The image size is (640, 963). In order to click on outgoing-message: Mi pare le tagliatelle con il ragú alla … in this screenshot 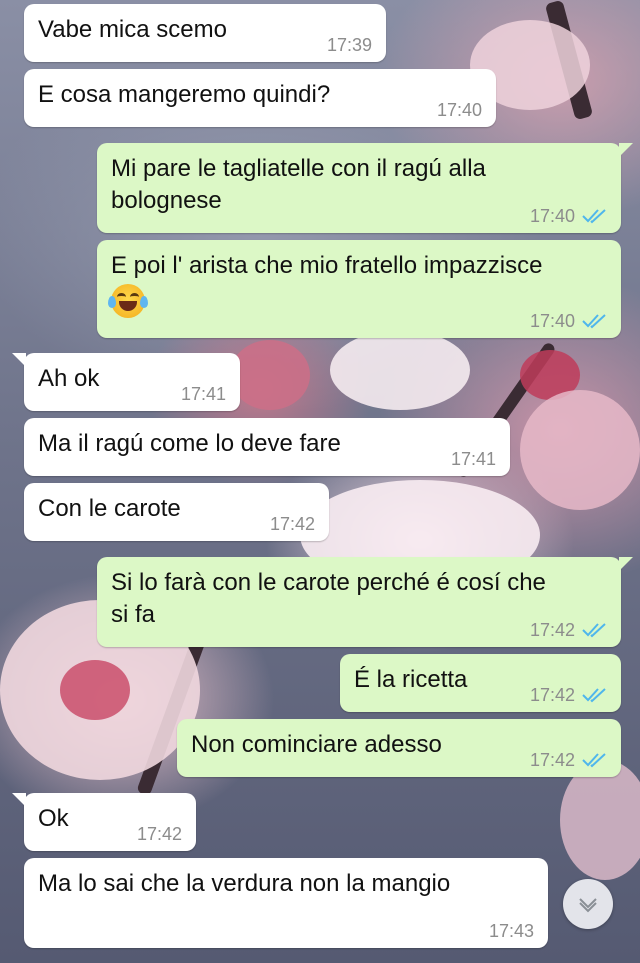, I will do `click(365, 188)`.